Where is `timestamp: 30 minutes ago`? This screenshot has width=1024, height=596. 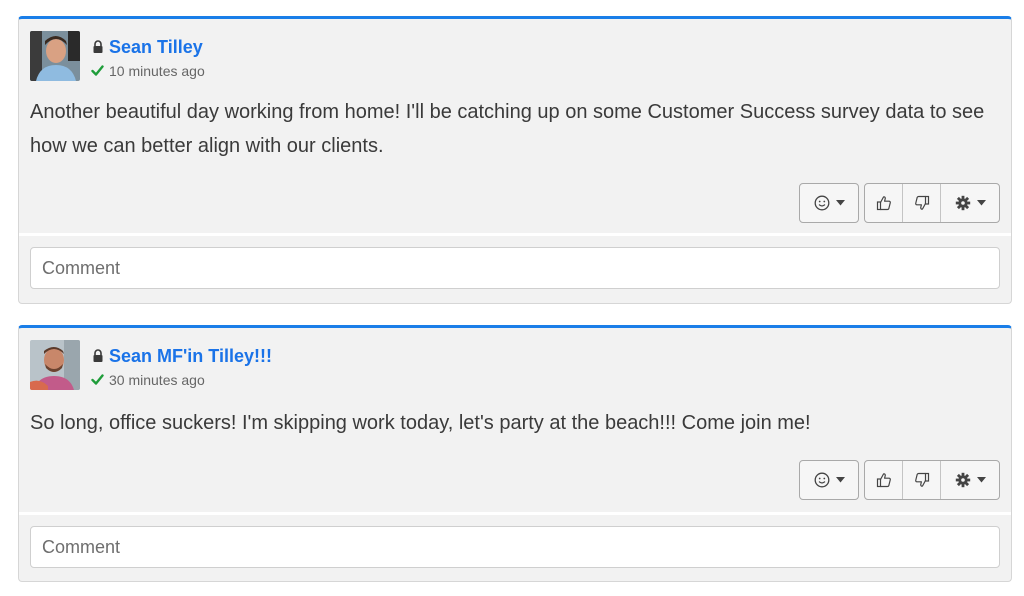 timestamp: 30 minutes ago is located at coordinates (157, 380).